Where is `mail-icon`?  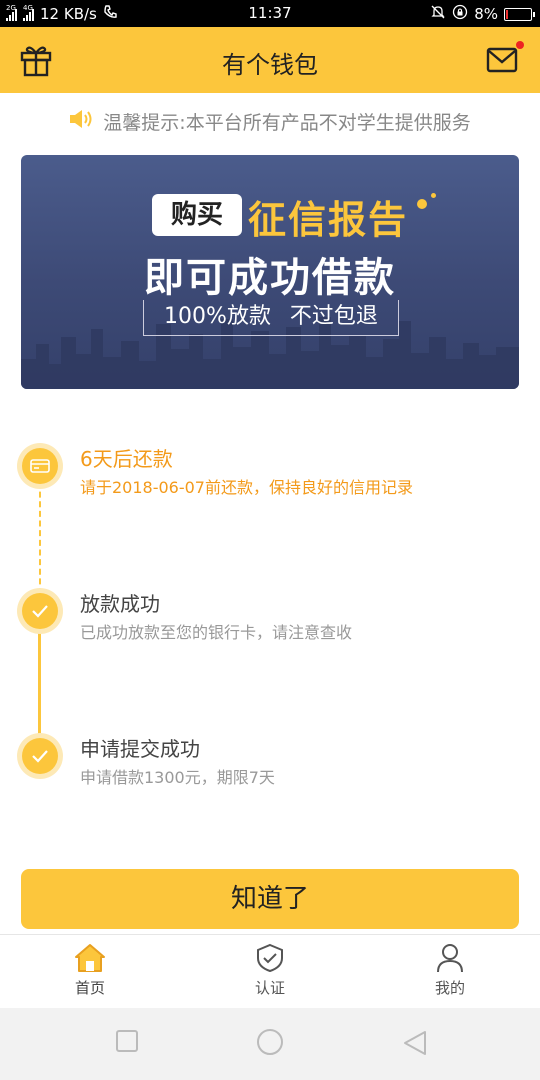 mail-icon is located at coordinates (505, 58).